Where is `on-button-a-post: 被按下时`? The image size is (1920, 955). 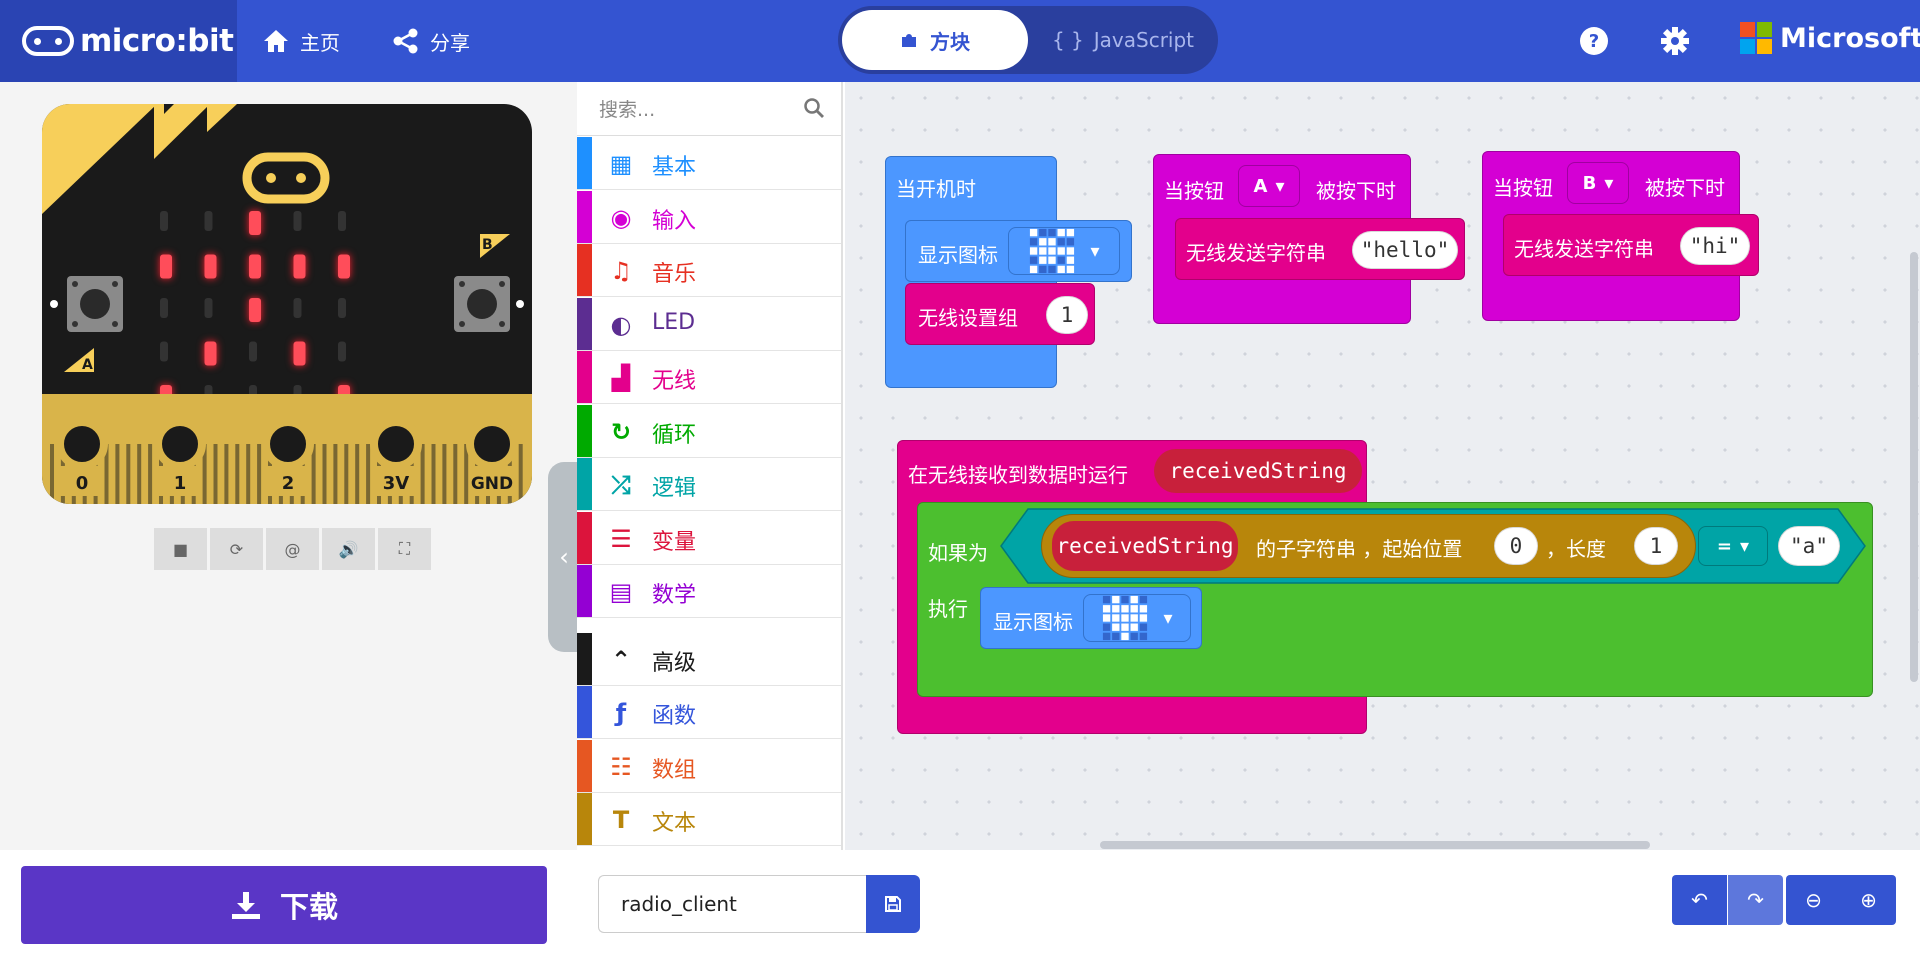 on-button-a-post: 被按下时 is located at coordinates (1356, 191).